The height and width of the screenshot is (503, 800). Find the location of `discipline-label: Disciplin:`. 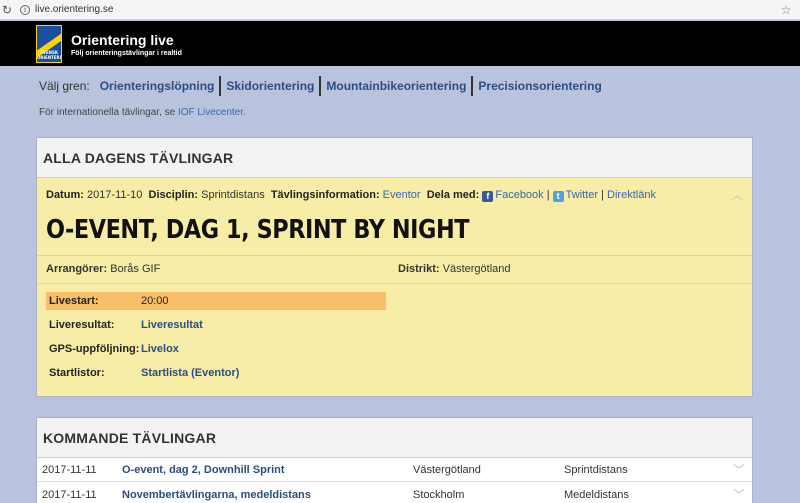

discipline-label: Disciplin: is located at coordinates (173, 195).